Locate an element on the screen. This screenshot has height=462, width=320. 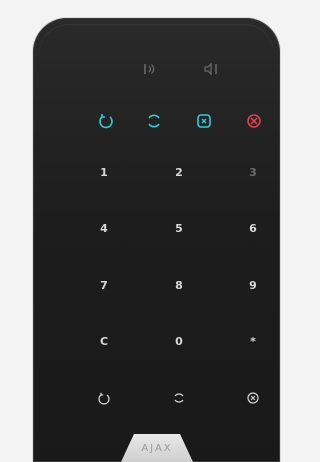
arm-indicator-icon is located at coordinates (154, 121).